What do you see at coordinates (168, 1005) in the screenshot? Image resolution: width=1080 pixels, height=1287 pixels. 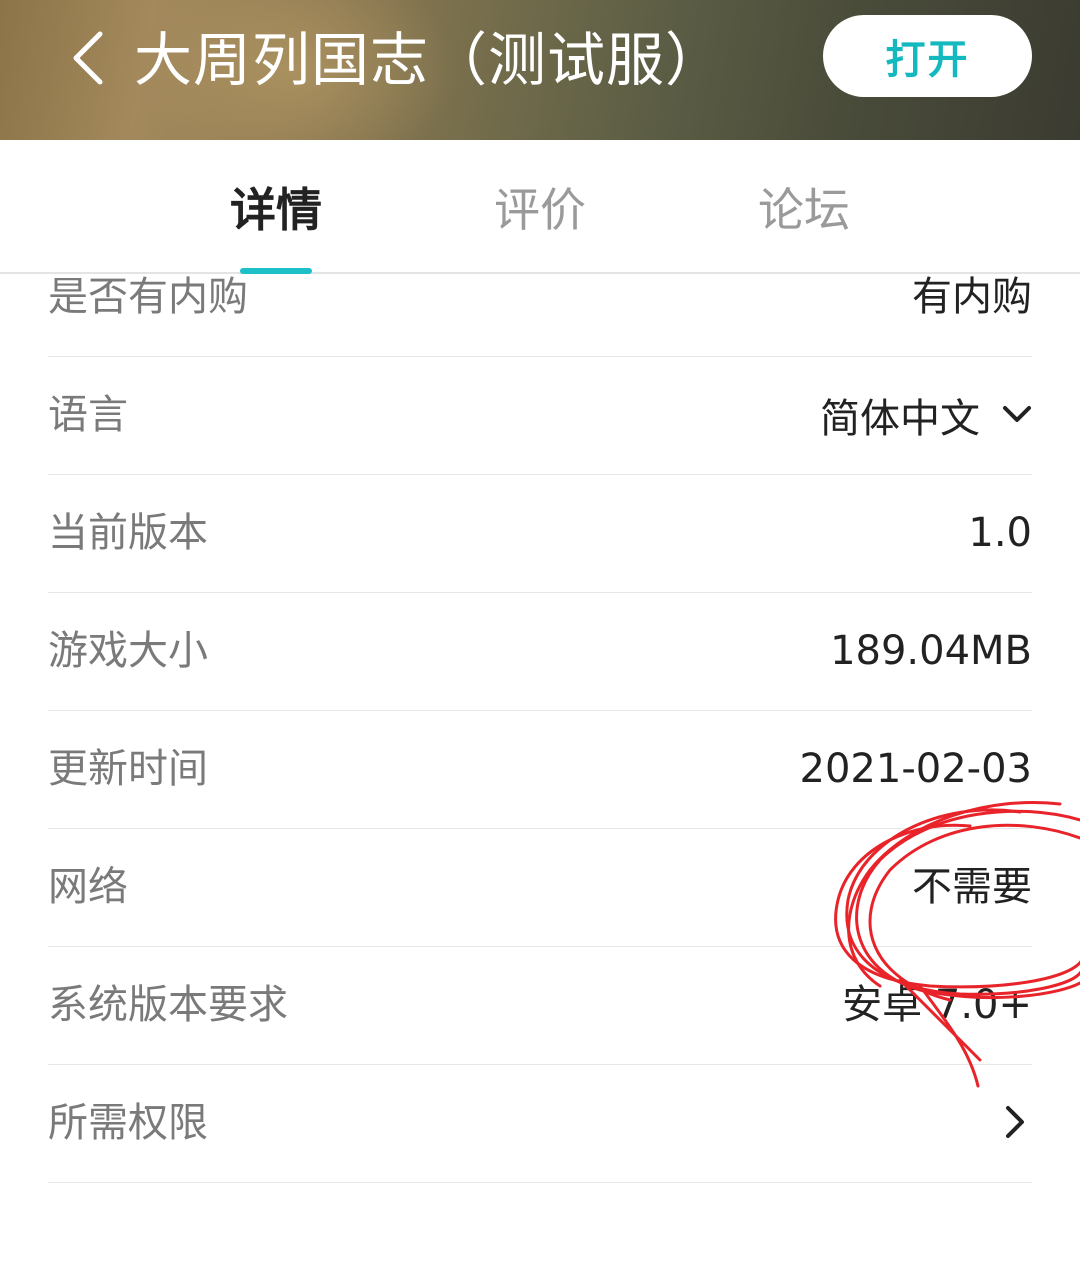 I see `detail-label: 系统版本要求` at bounding box center [168, 1005].